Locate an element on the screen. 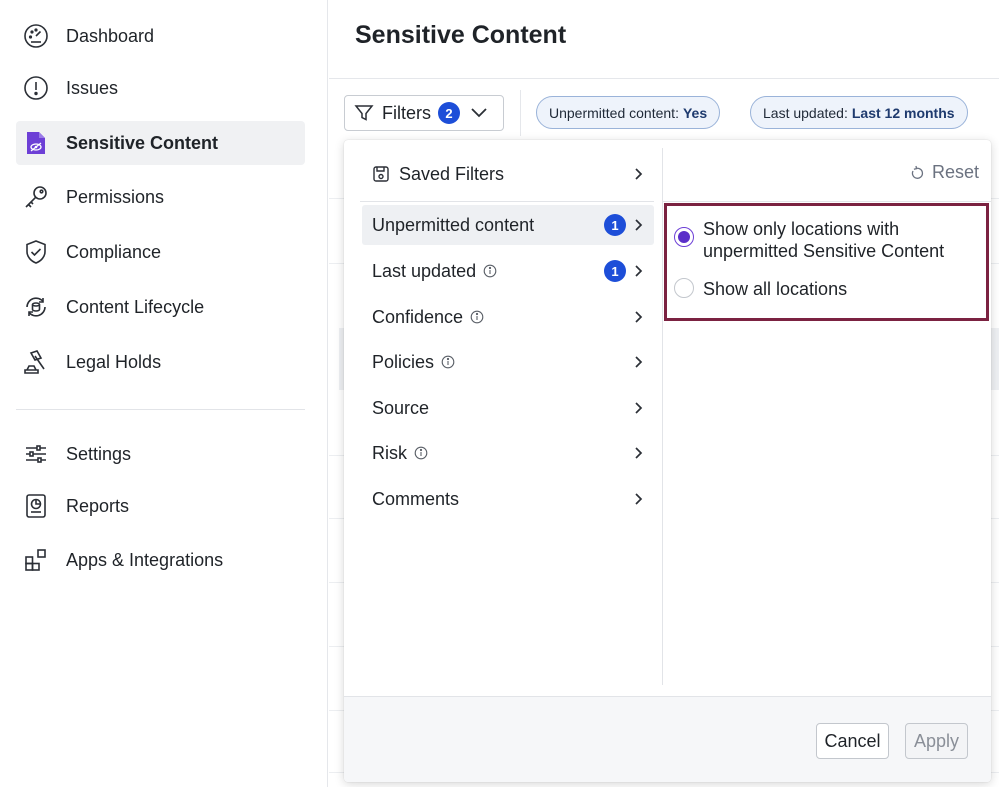  key-icon is located at coordinates (36, 197).